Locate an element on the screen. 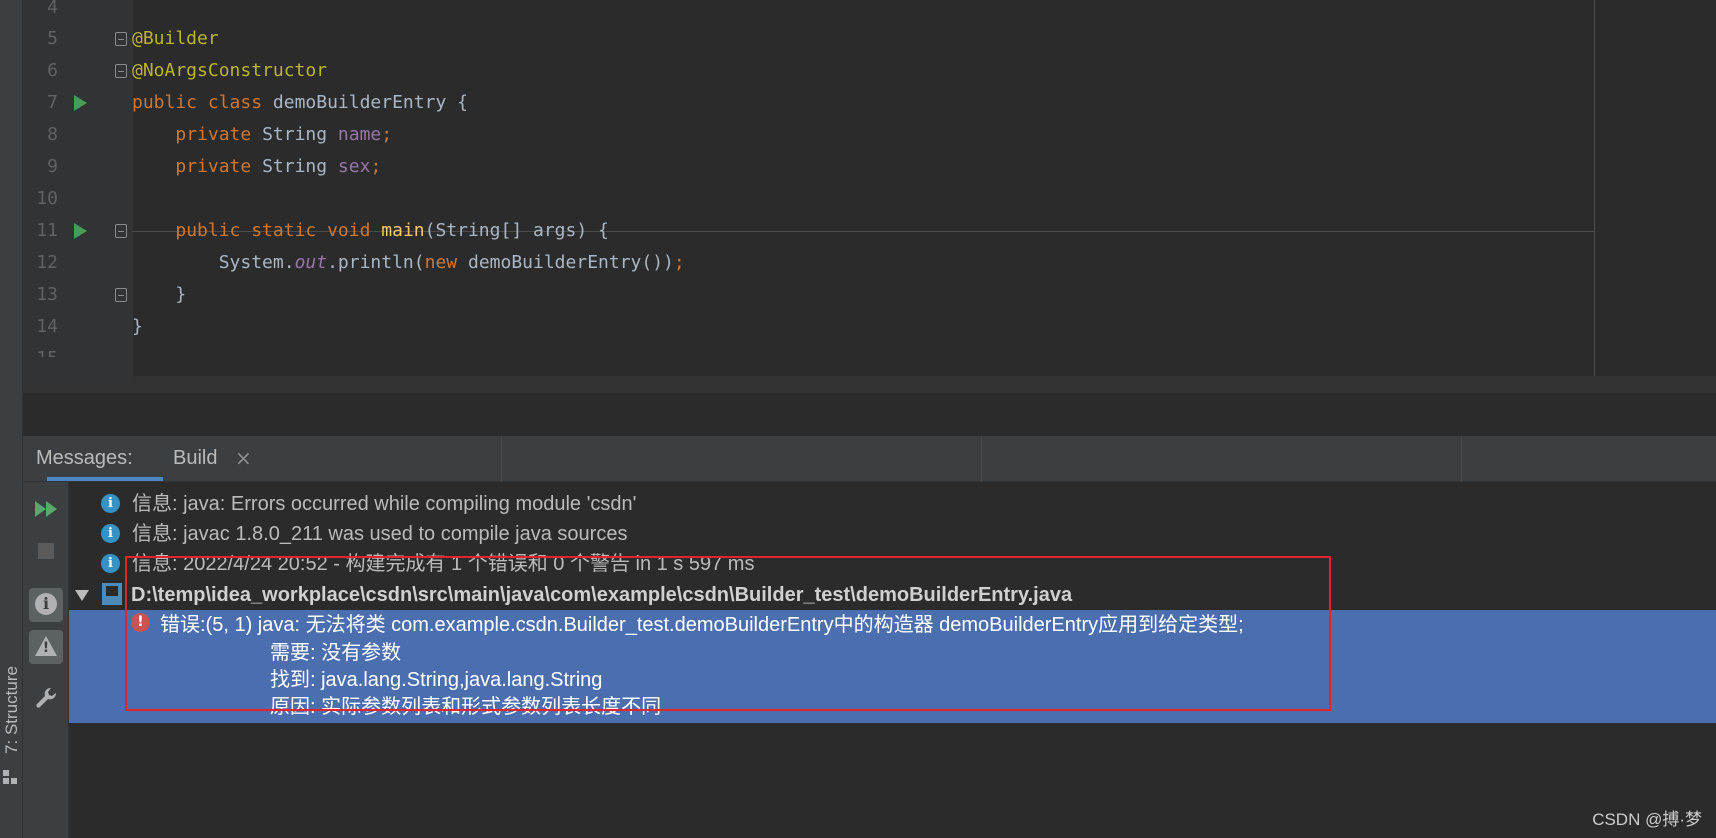 This screenshot has width=1716, height=838. rerun-icon is located at coordinates (46, 509).